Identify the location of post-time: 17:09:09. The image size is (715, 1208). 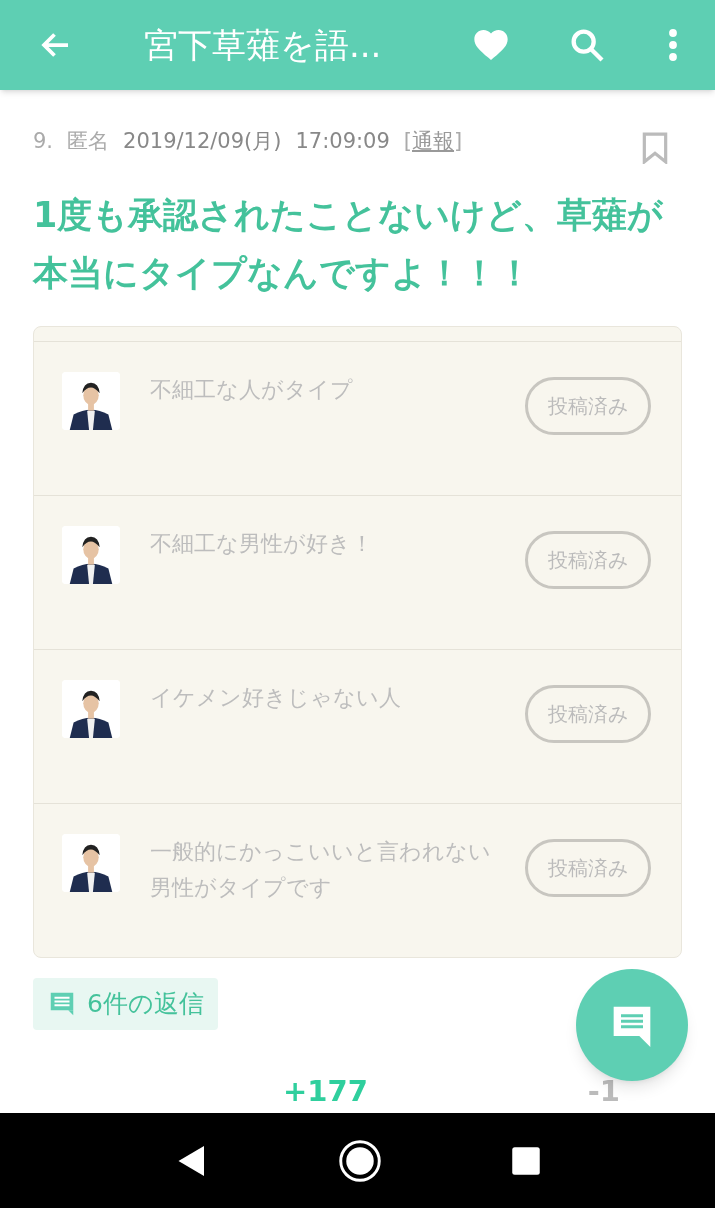
(342, 141).